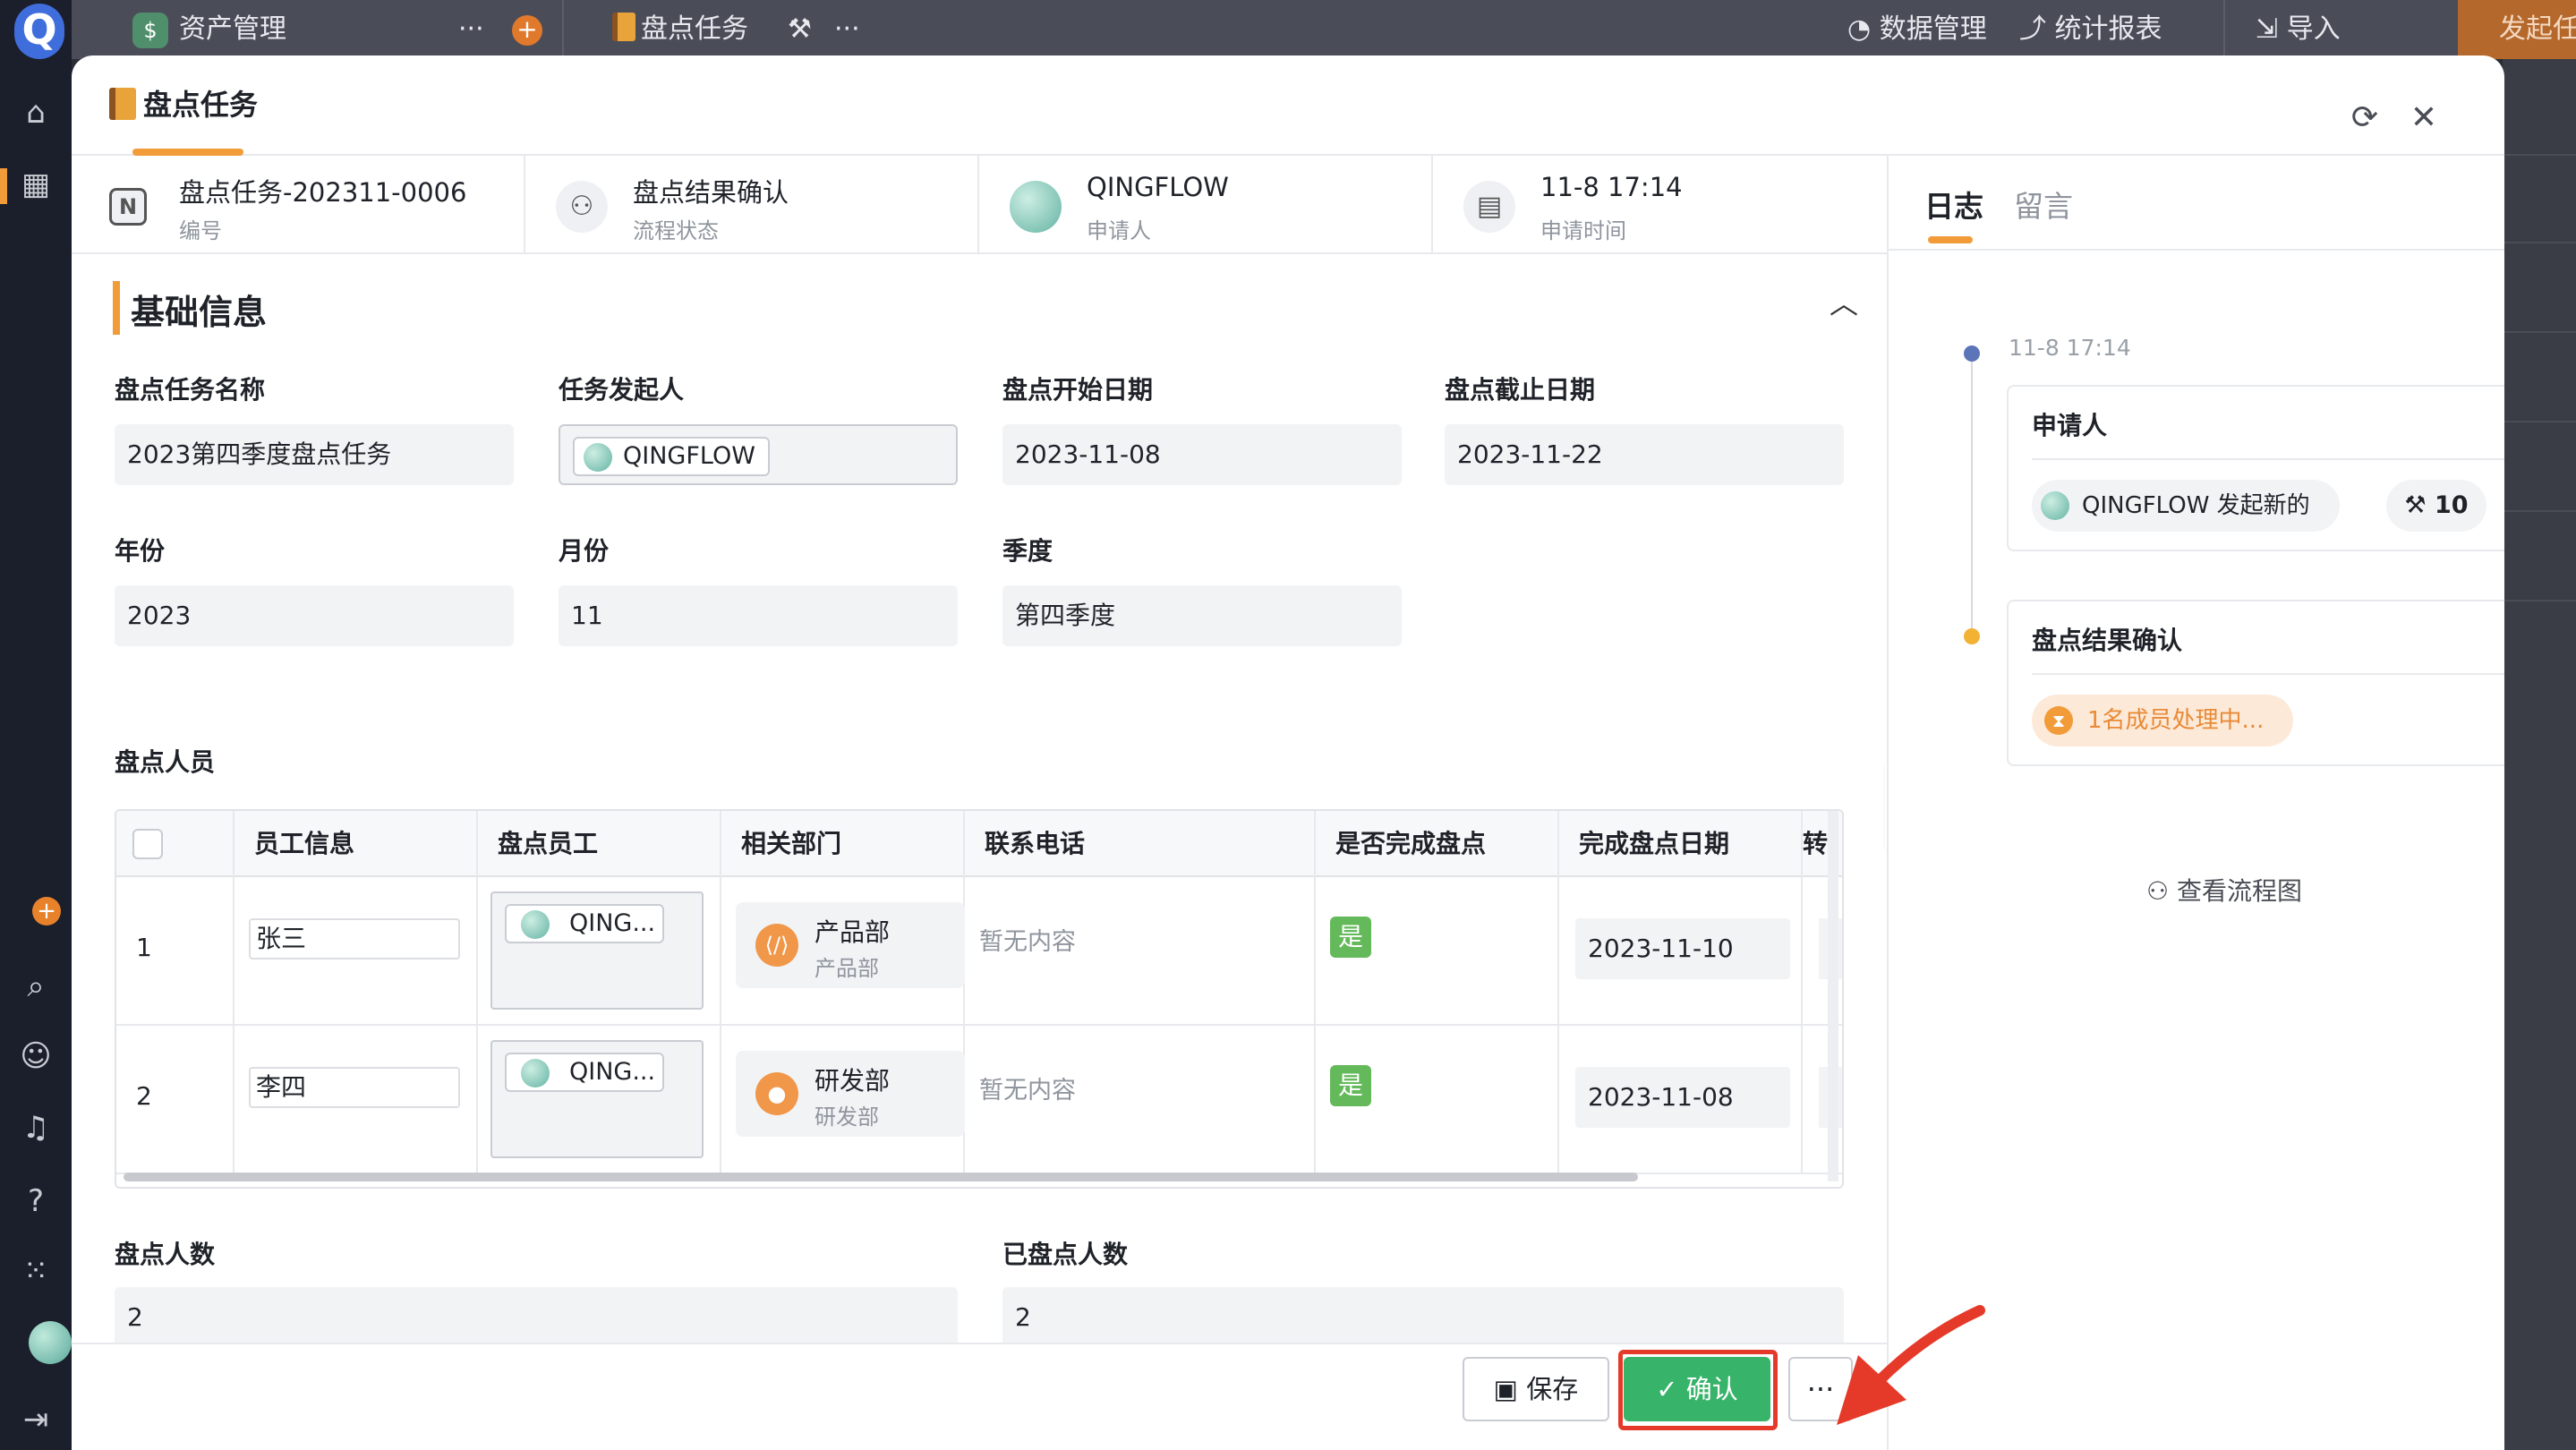 The image size is (2576, 1450). What do you see at coordinates (36, 725) in the screenshot?
I see `left-rail: Q ⌂ ▦ + ⌕ ☺ ♫ ? ⁙ ⇥` at bounding box center [36, 725].